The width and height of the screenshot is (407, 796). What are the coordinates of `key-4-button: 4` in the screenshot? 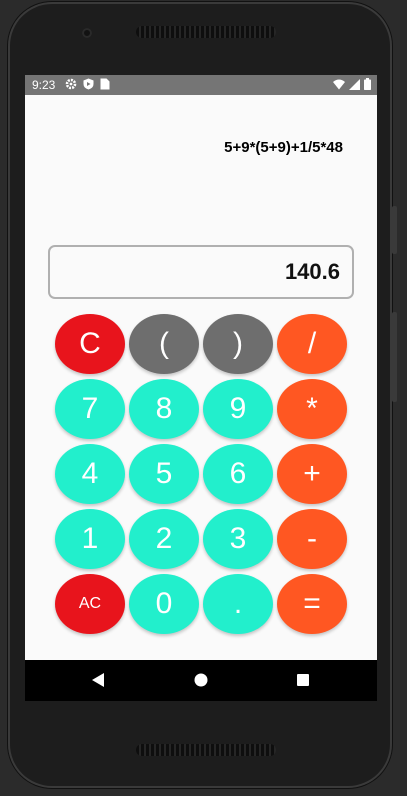 It's located at (90, 474).